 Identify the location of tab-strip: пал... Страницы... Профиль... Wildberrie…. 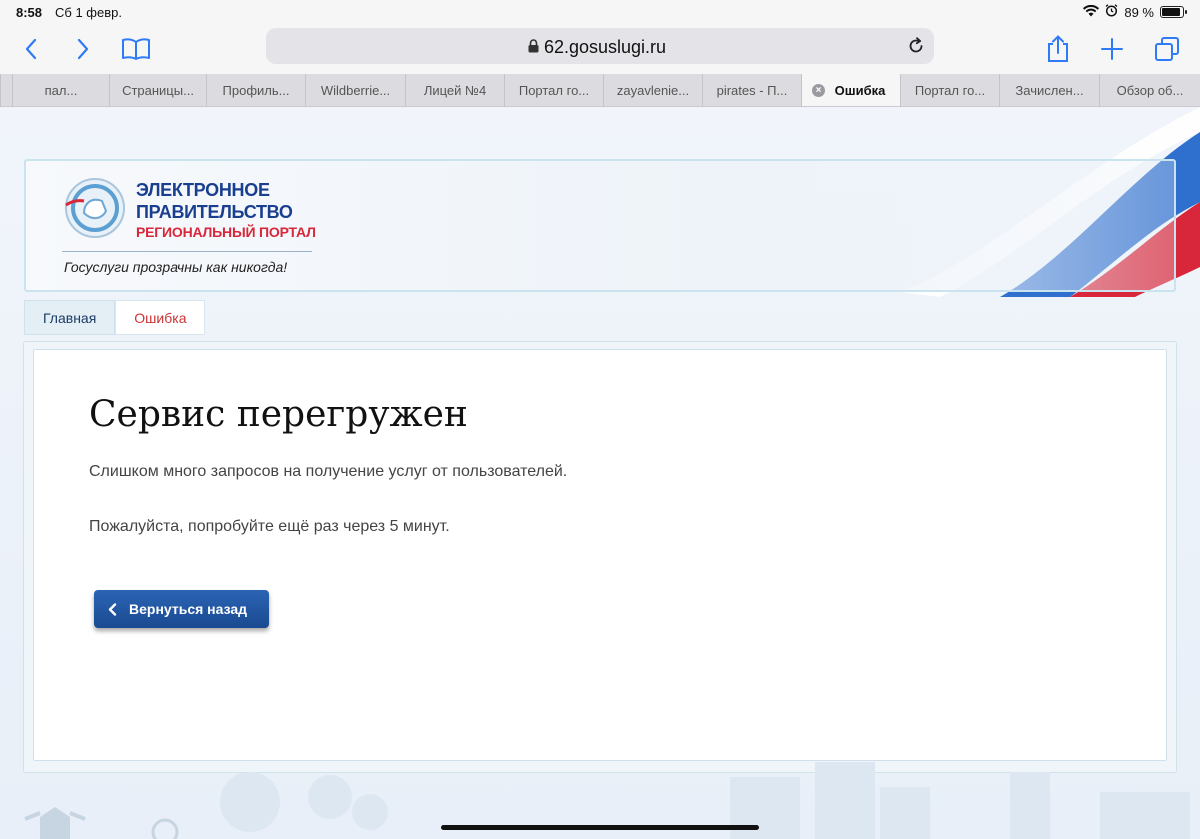
(600, 90).